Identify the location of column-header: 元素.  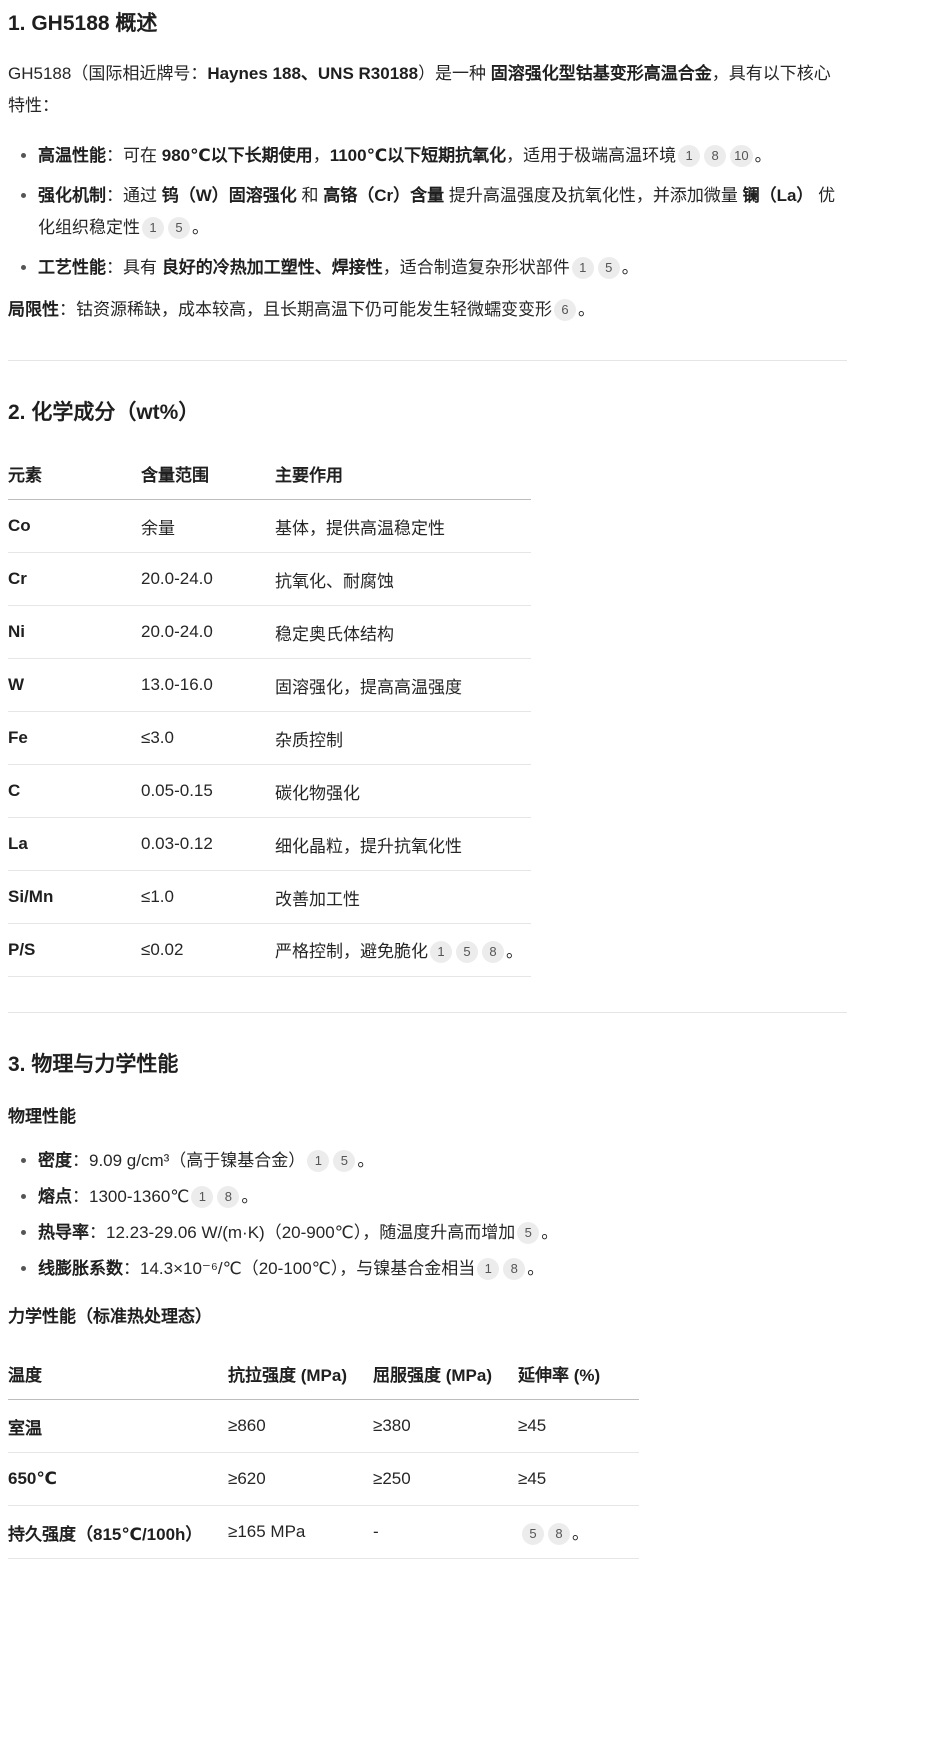
(74, 473).